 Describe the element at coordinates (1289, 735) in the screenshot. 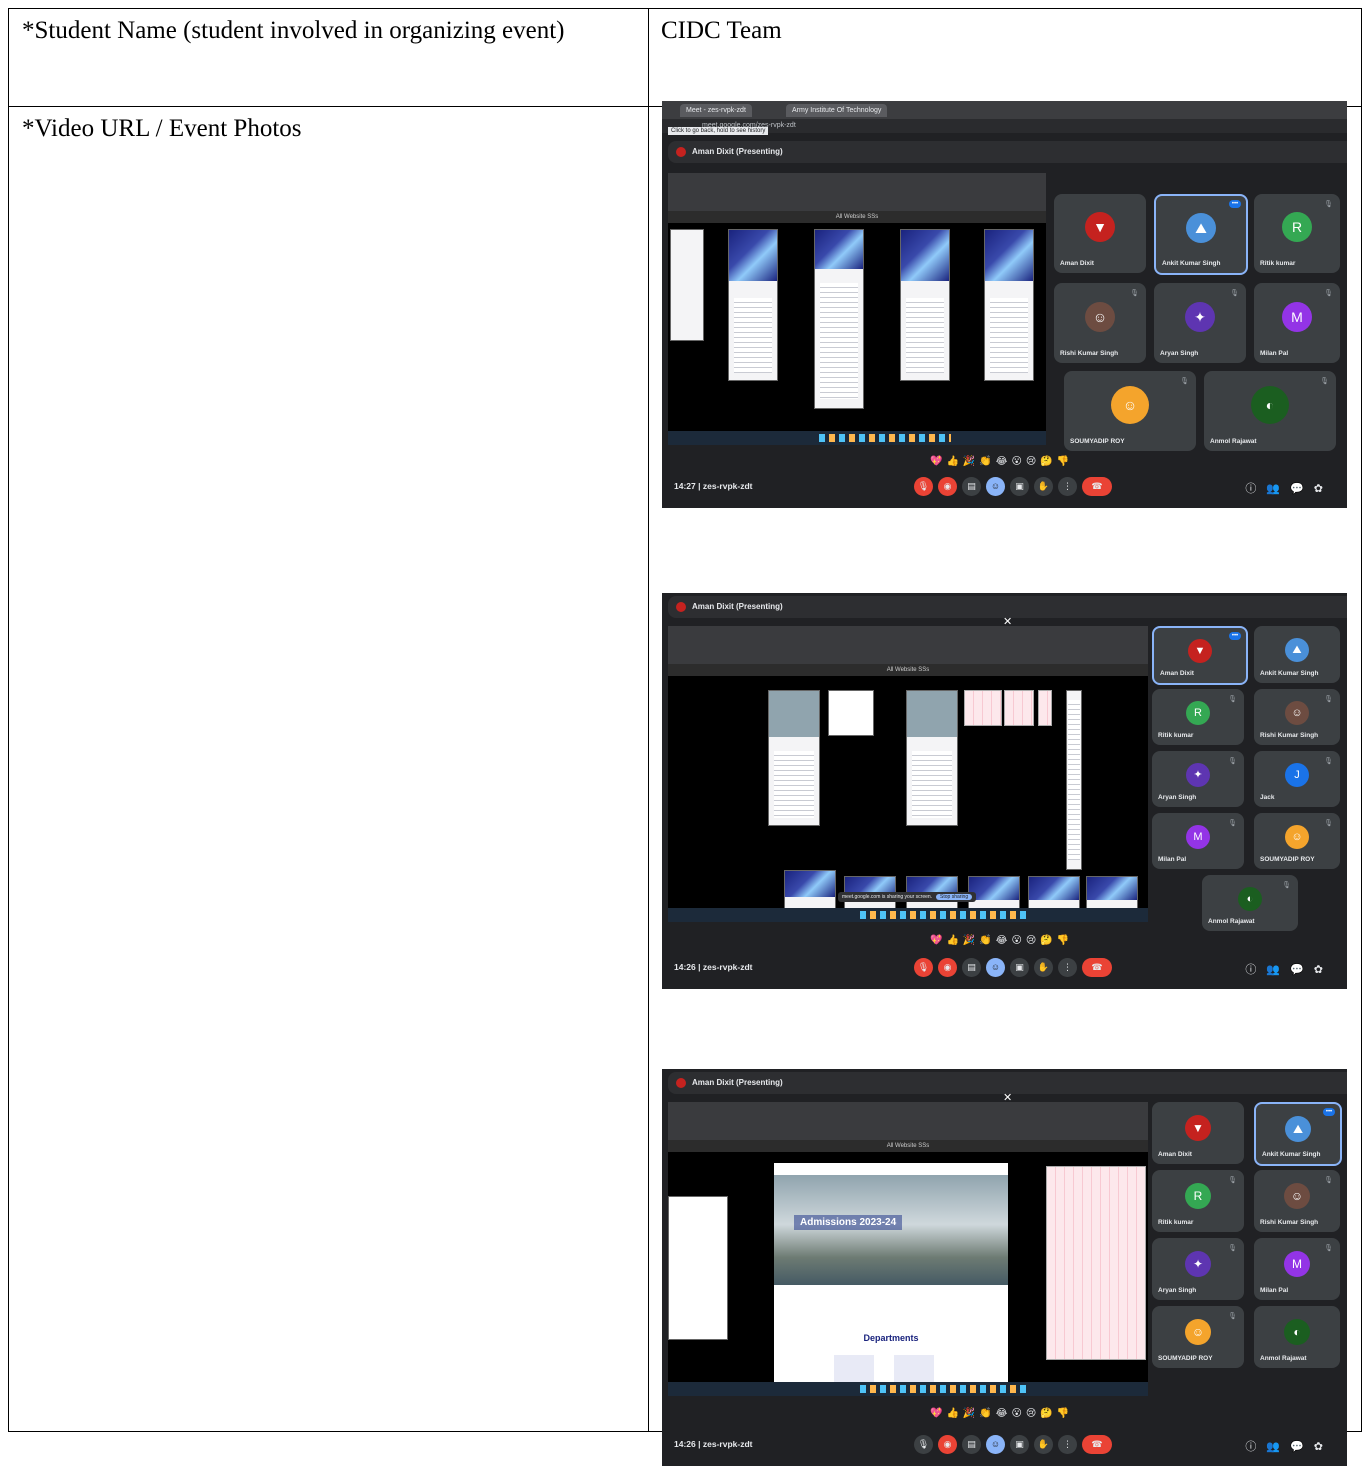

I see `participant-name: Rishi Kumar Singh` at that location.